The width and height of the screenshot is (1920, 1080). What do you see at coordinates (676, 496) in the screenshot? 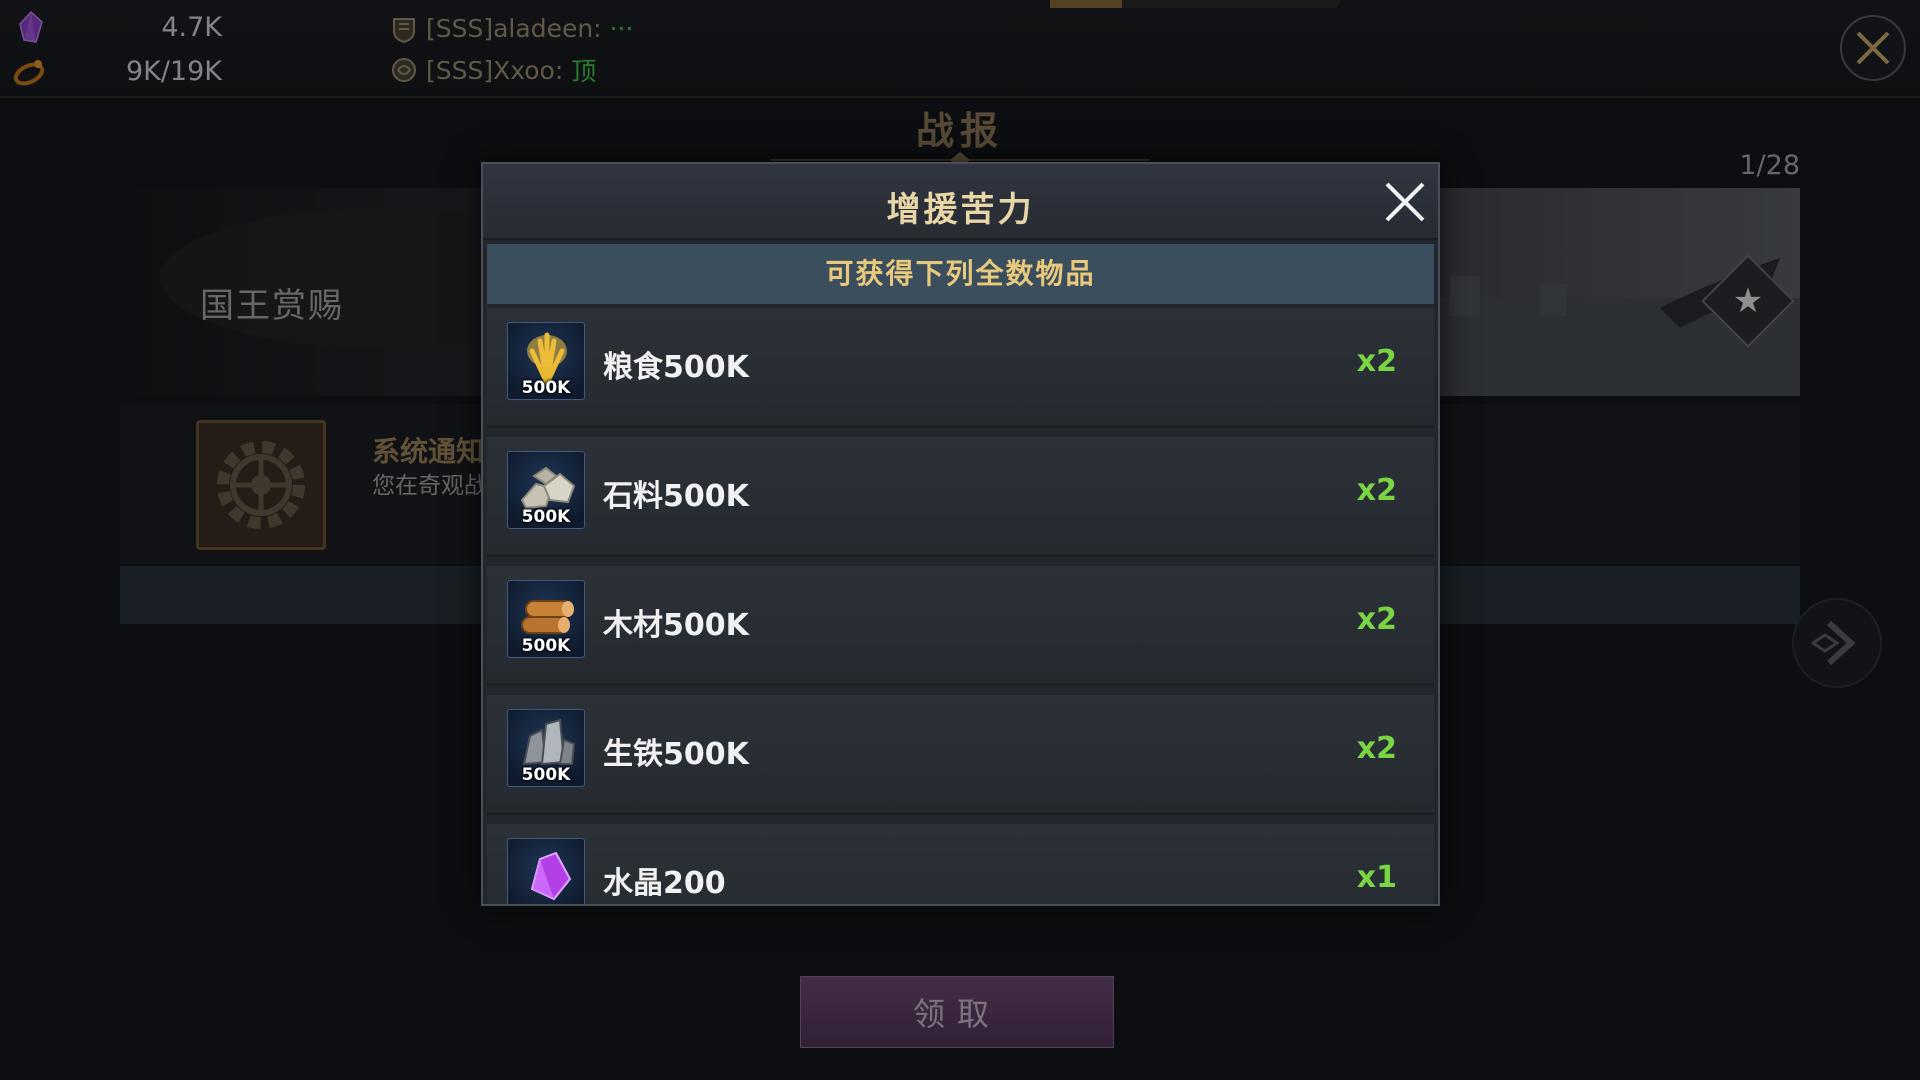
I see `item-name: 石料500K` at bounding box center [676, 496].